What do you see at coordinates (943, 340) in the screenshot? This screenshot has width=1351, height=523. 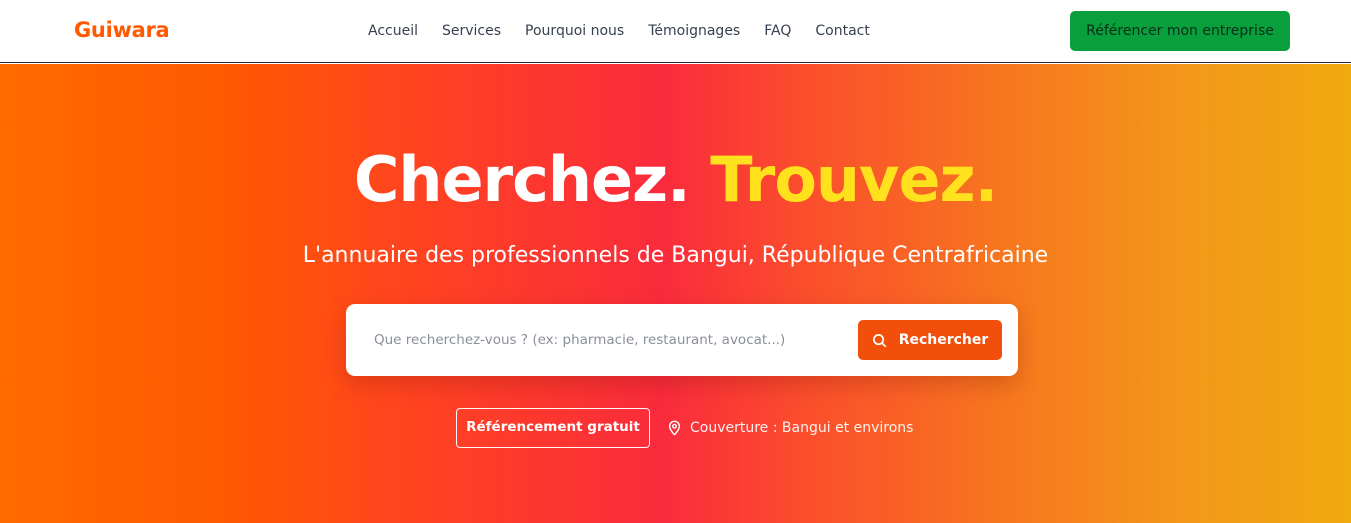 I see `search-button-label: Rechercher` at bounding box center [943, 340].